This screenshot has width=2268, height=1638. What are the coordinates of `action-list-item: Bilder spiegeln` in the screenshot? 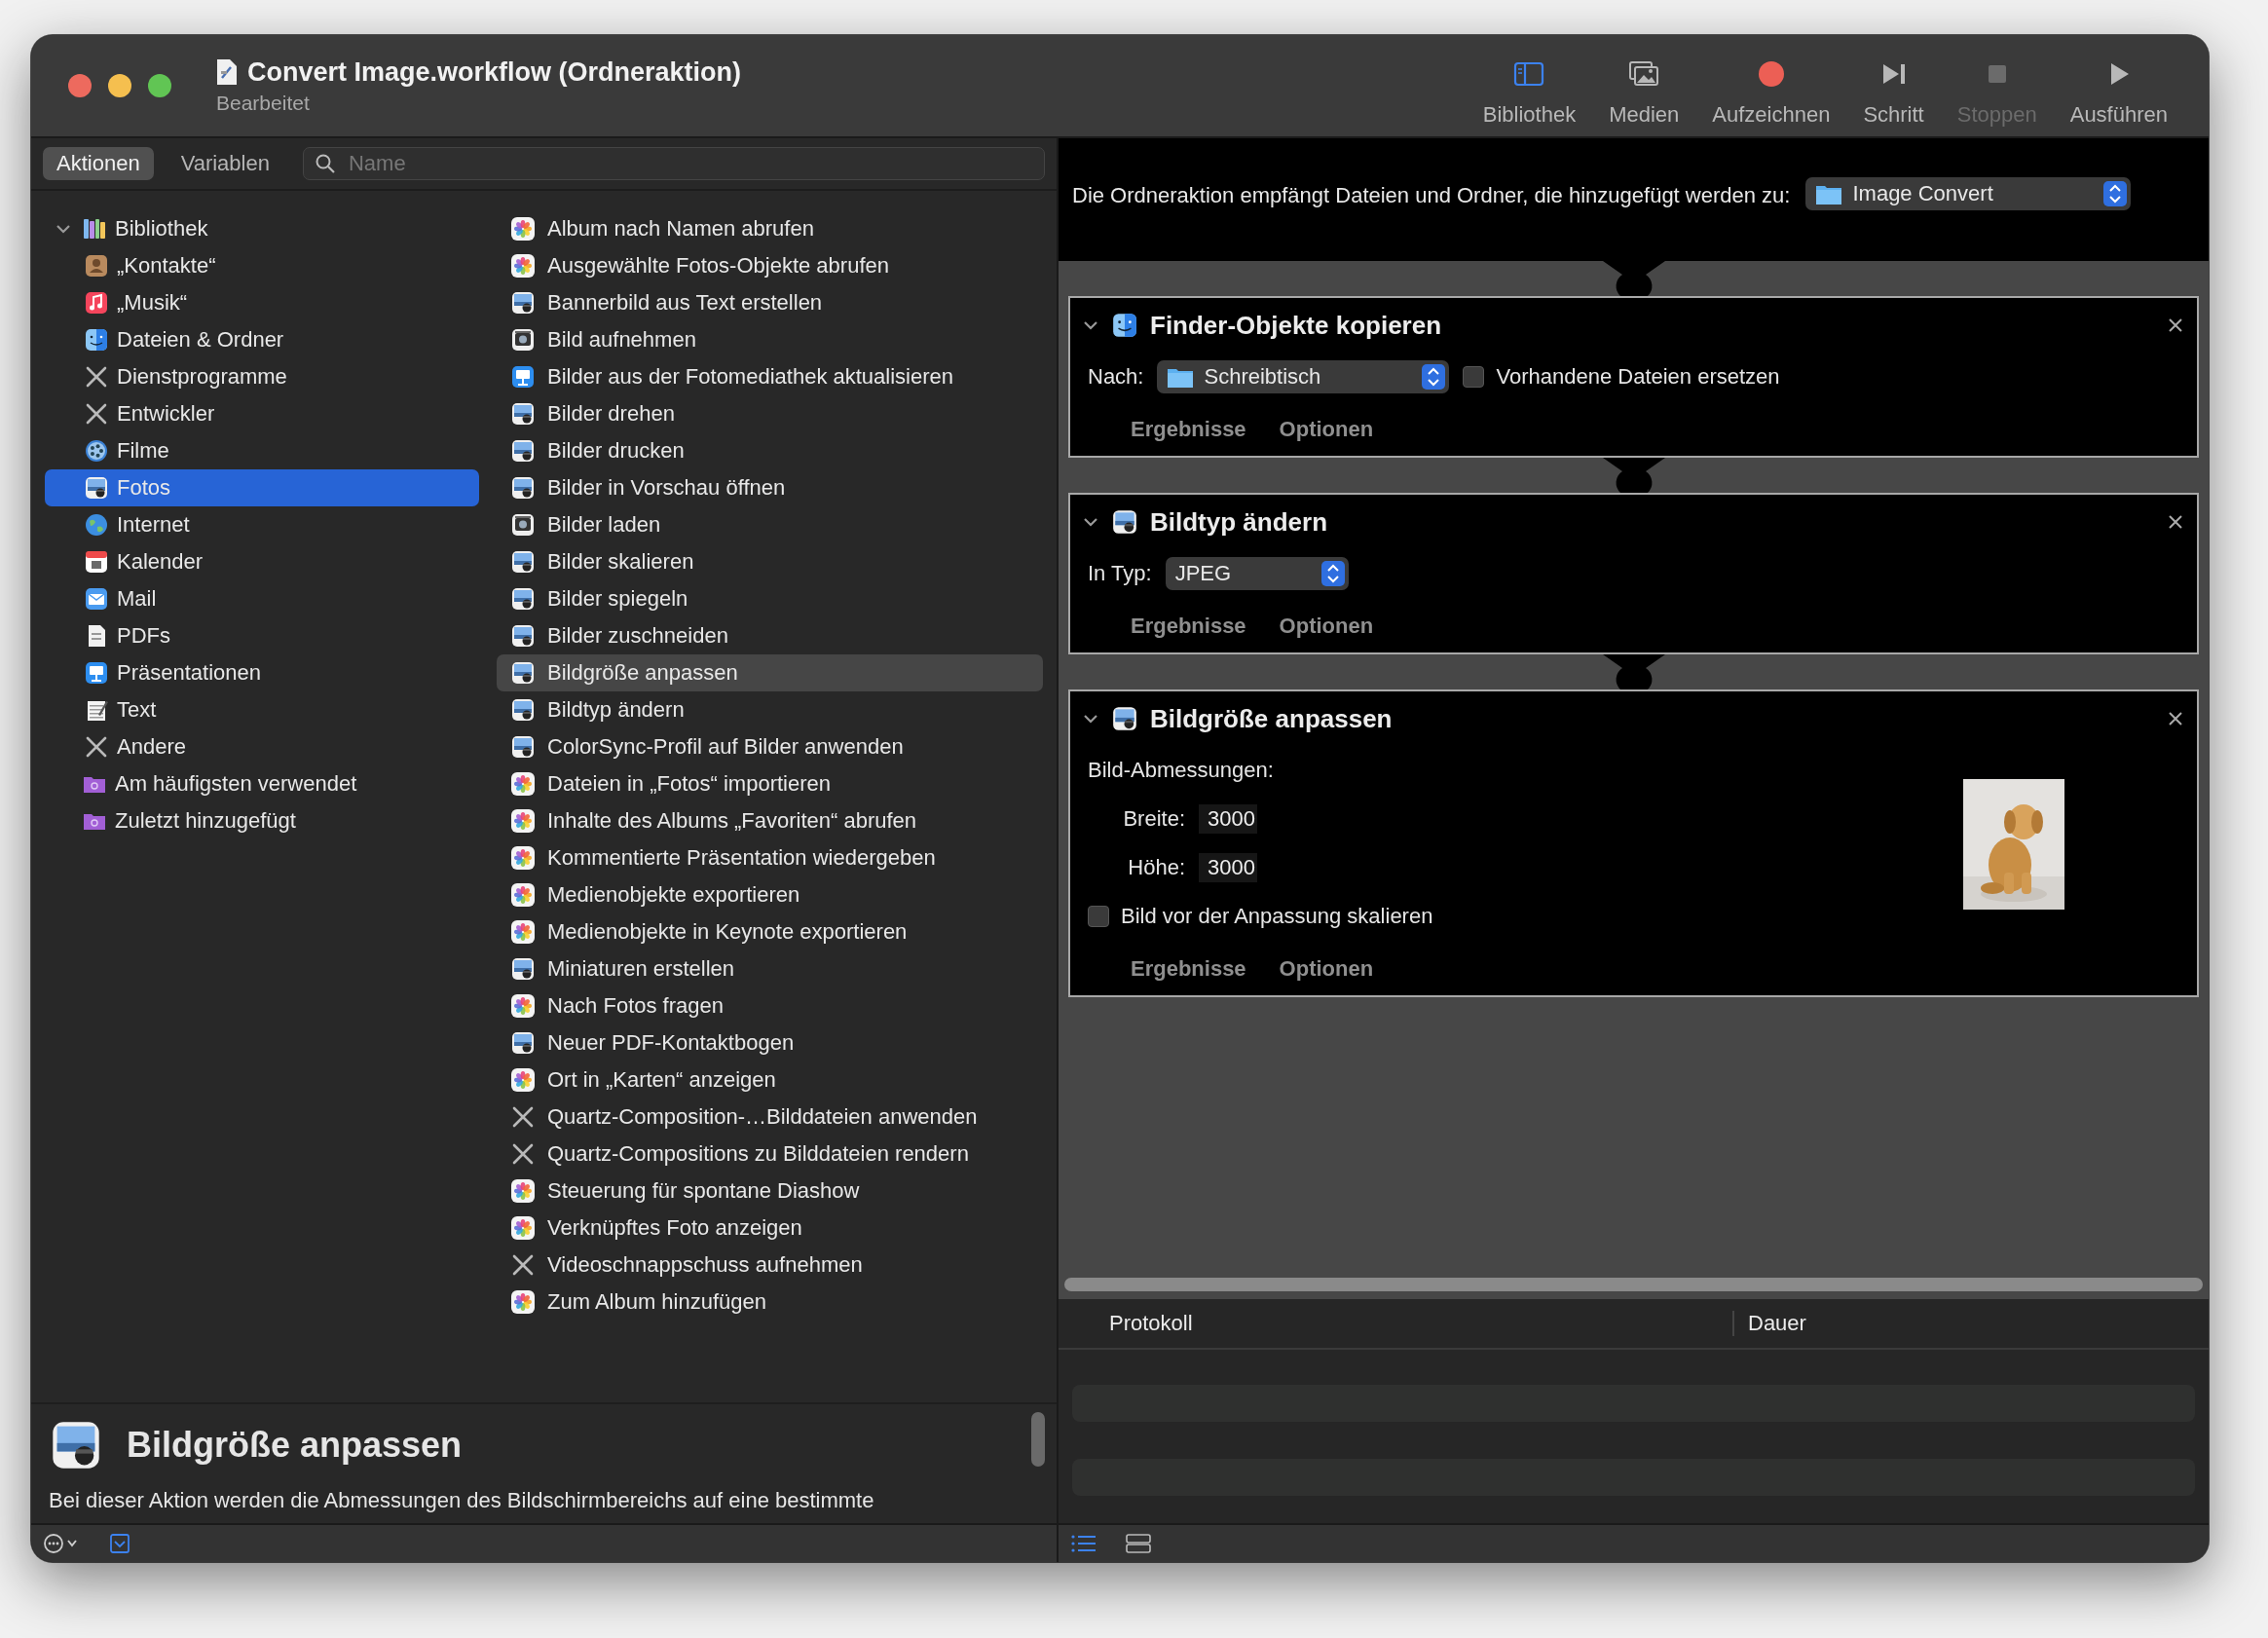 It's located at (770, 598).